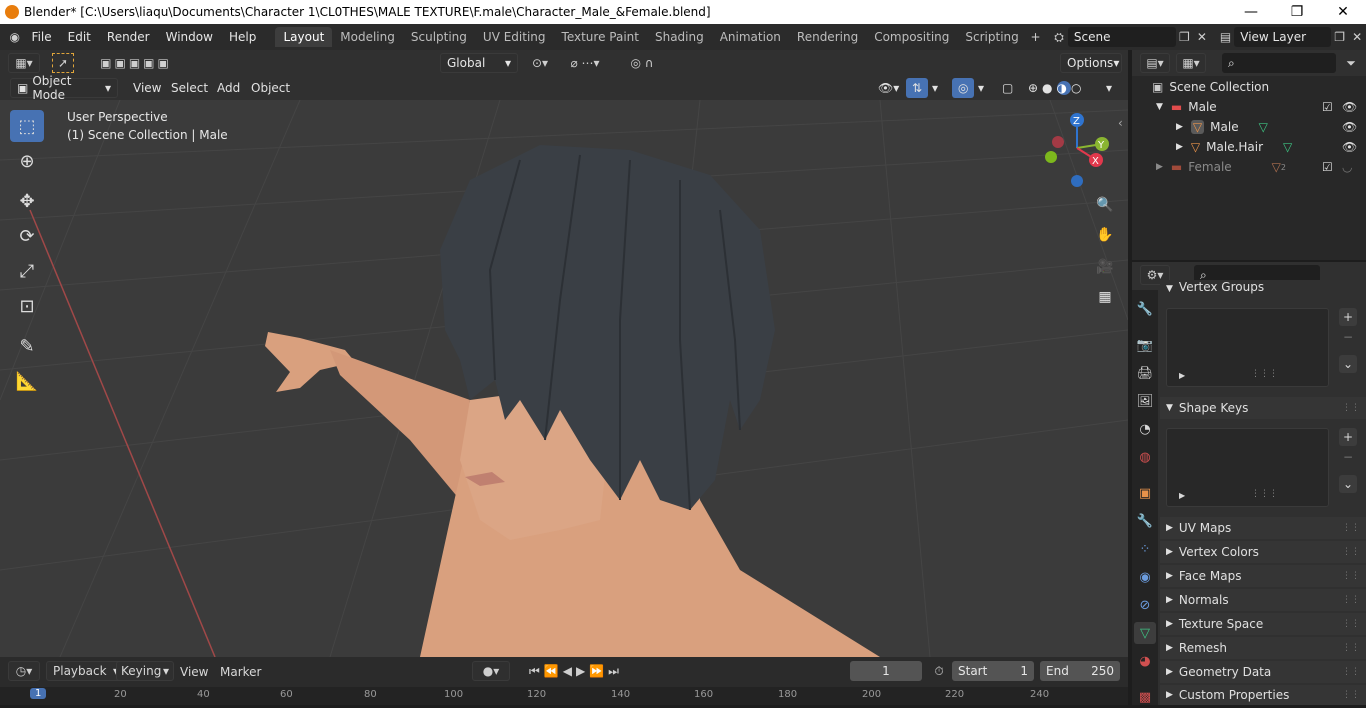 Image resolution: width=1366 pixels, height=708 pixels. What do you see at coordinates (1145, 373) in the screenshot?
I see `output-tab-icon: 🖨` at bounding box center [1145, 373].